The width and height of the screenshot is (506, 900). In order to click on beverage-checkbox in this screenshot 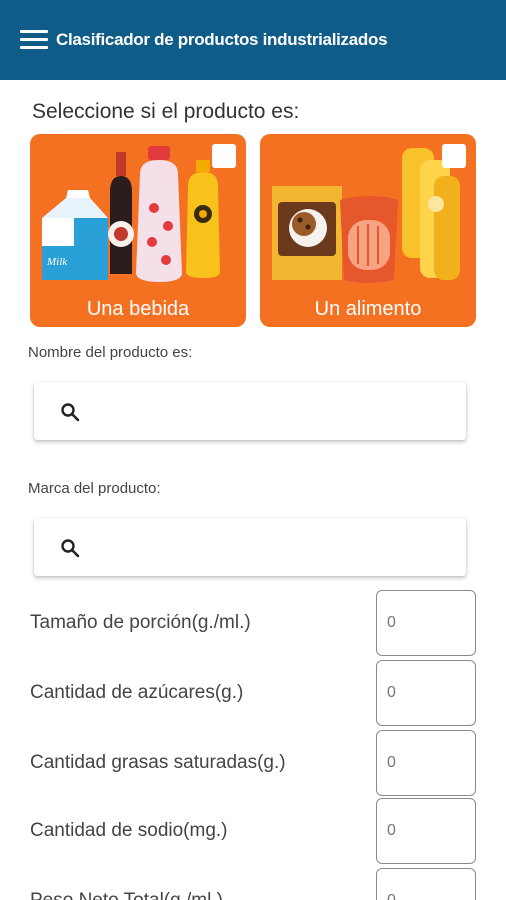, I will do `click(224, 156)`.